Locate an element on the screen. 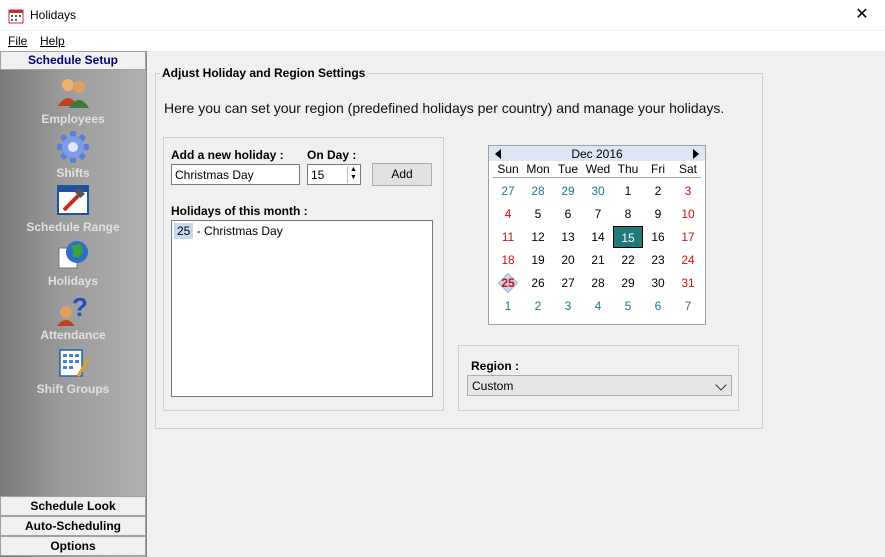 The height and width of the screenshot is (557, 885). calendar-day-number: 29 is located at coordinates (628, 283).